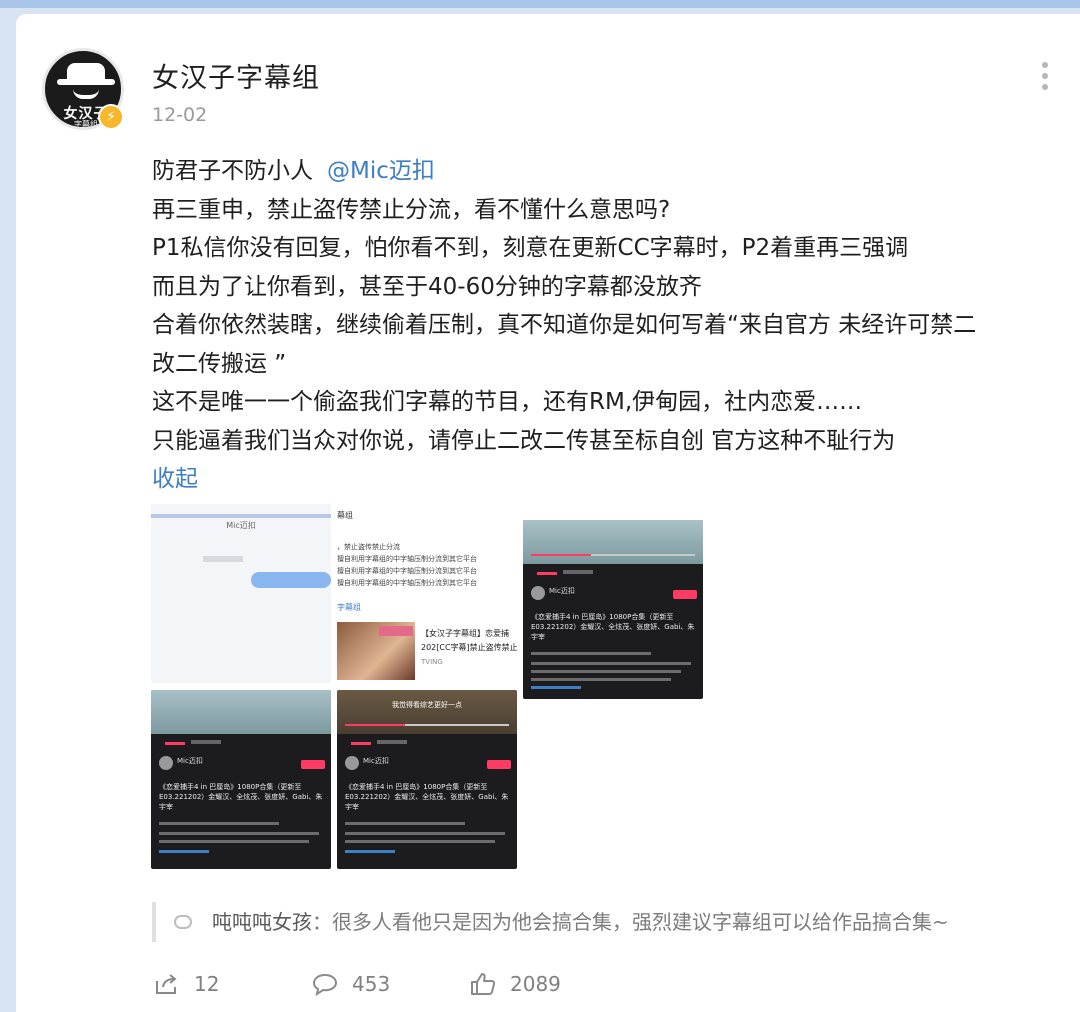  Describe the element at coordinates (241, 516) in the screenshot. I see `chat-header-bar` at that location.